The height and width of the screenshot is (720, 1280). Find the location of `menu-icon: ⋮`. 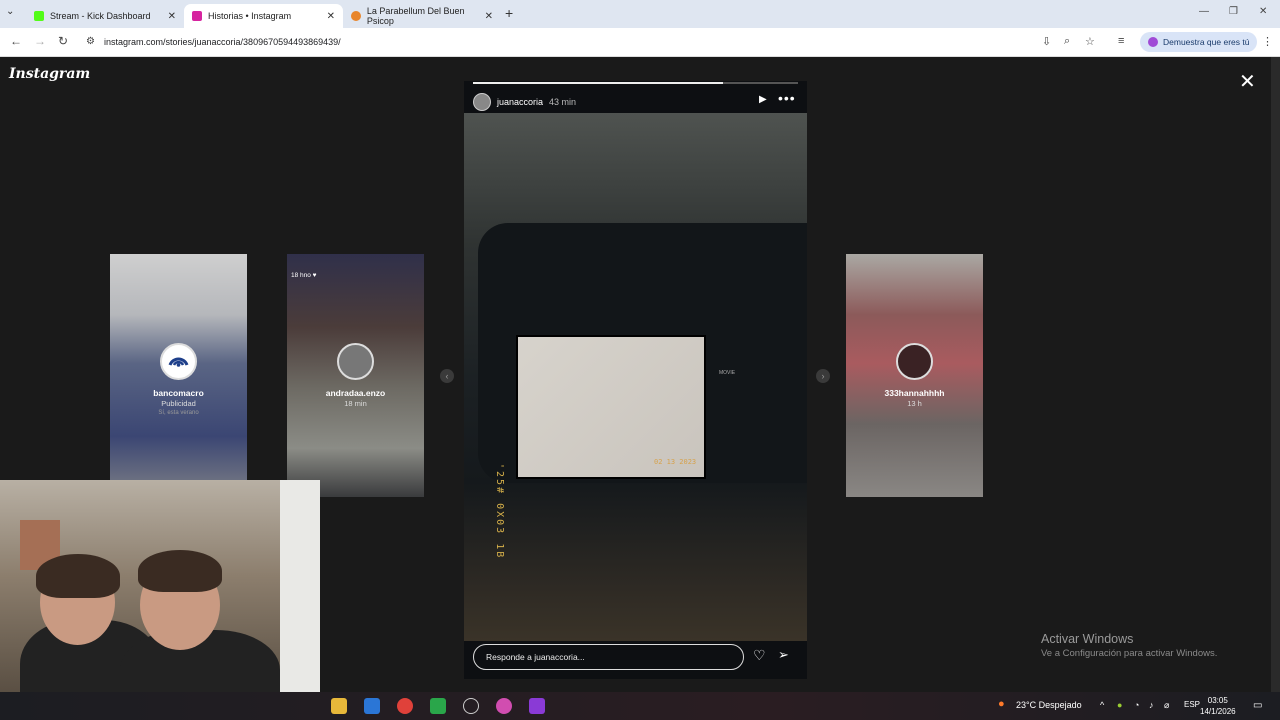

menu-icon: ⋮ is located at coordinates (1267, 41).